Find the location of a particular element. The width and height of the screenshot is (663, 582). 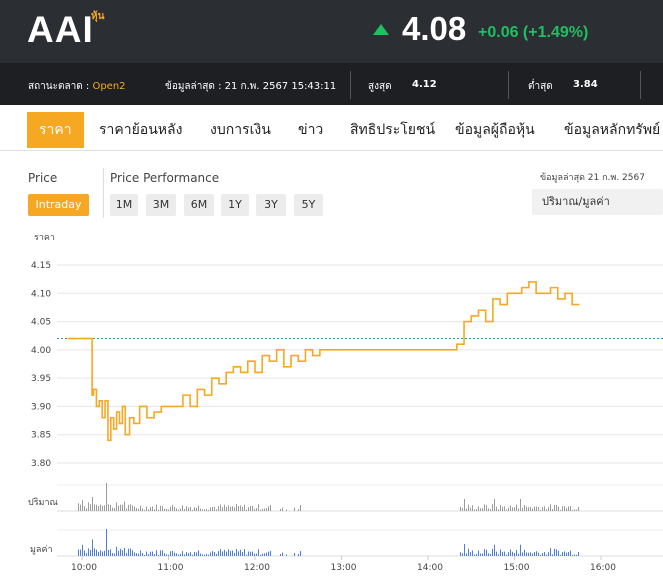

y-tick-label: 3.80 is located at coordinates (41, 464).